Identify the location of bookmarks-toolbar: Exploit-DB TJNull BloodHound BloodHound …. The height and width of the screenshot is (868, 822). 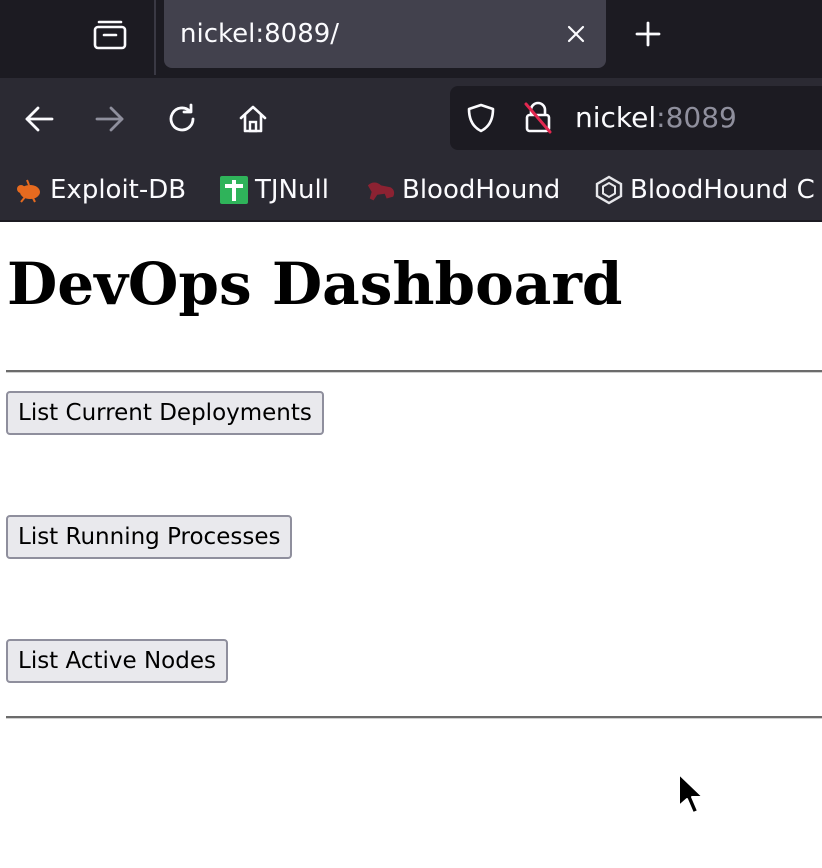
(411, 192).